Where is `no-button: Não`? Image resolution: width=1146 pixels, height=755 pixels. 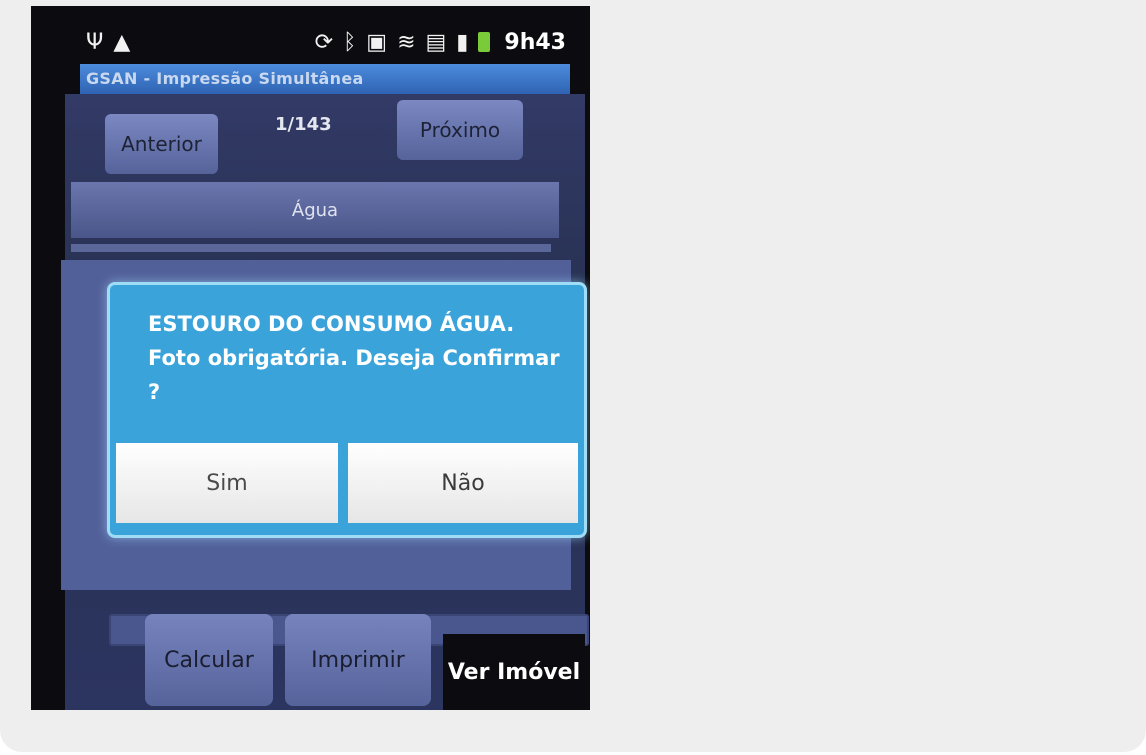 no-button: Não is located at coordinates (463, 483).